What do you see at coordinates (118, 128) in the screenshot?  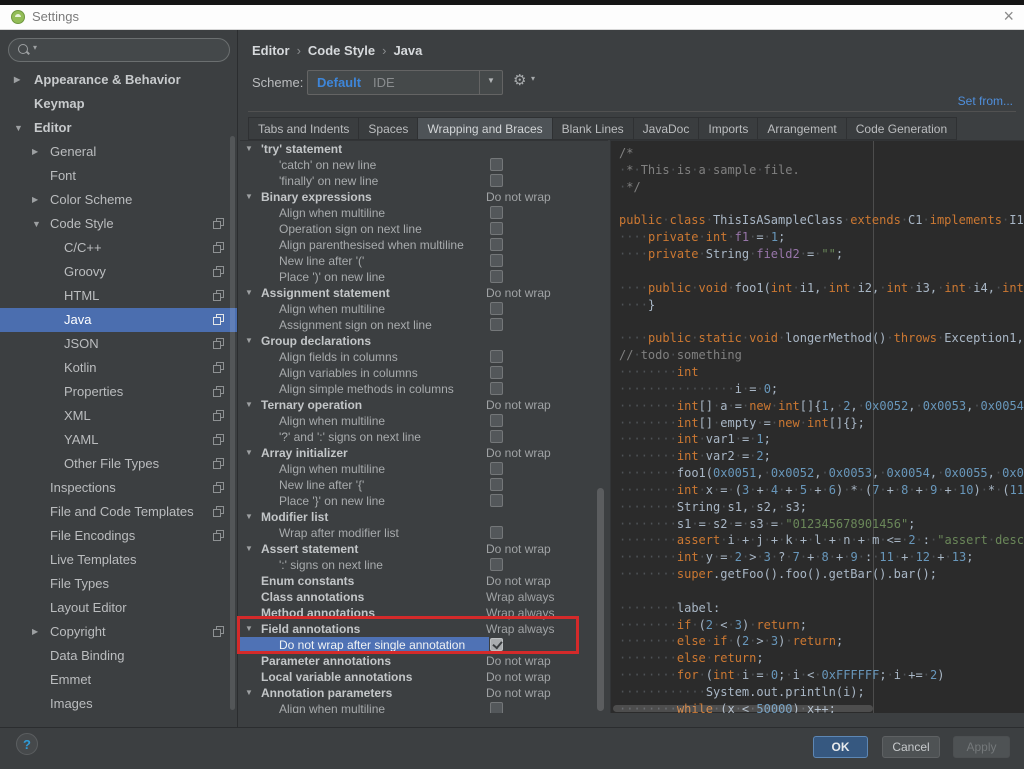 I see `sidebar-item-editor: ▼ Editor` at bounding box center [118, 128].